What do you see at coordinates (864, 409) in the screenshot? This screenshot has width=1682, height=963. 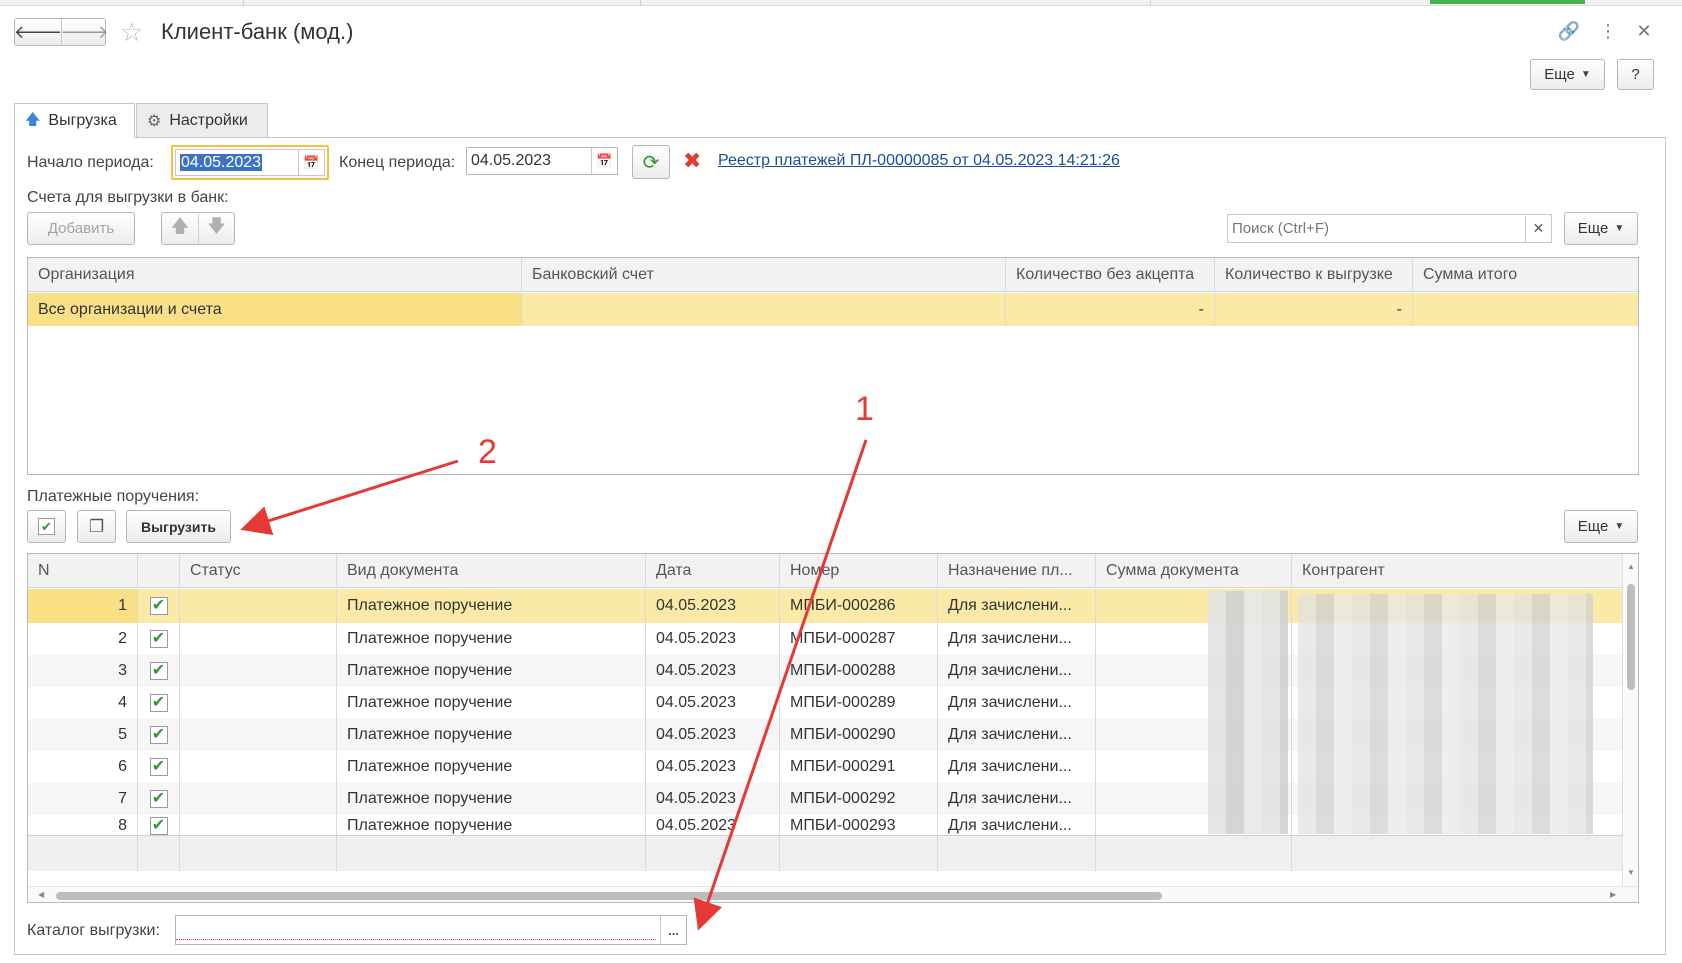 I see `annotation-number-1: 1` at bounding box center [864, 409].